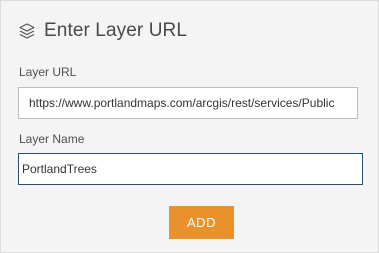  Describe the element at coordinates (190, 169) in the screenshot. I see `layer-name-input` at that location.